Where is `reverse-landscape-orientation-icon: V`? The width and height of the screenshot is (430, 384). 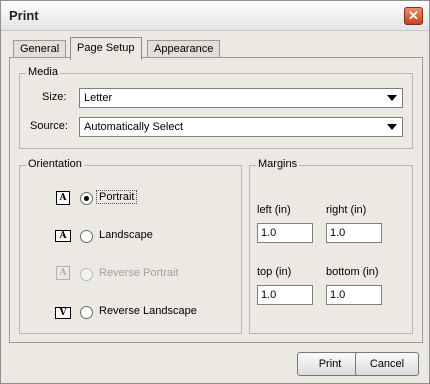
reverse-landscape-orientation-icon: V is located at coordinates (63, 313).